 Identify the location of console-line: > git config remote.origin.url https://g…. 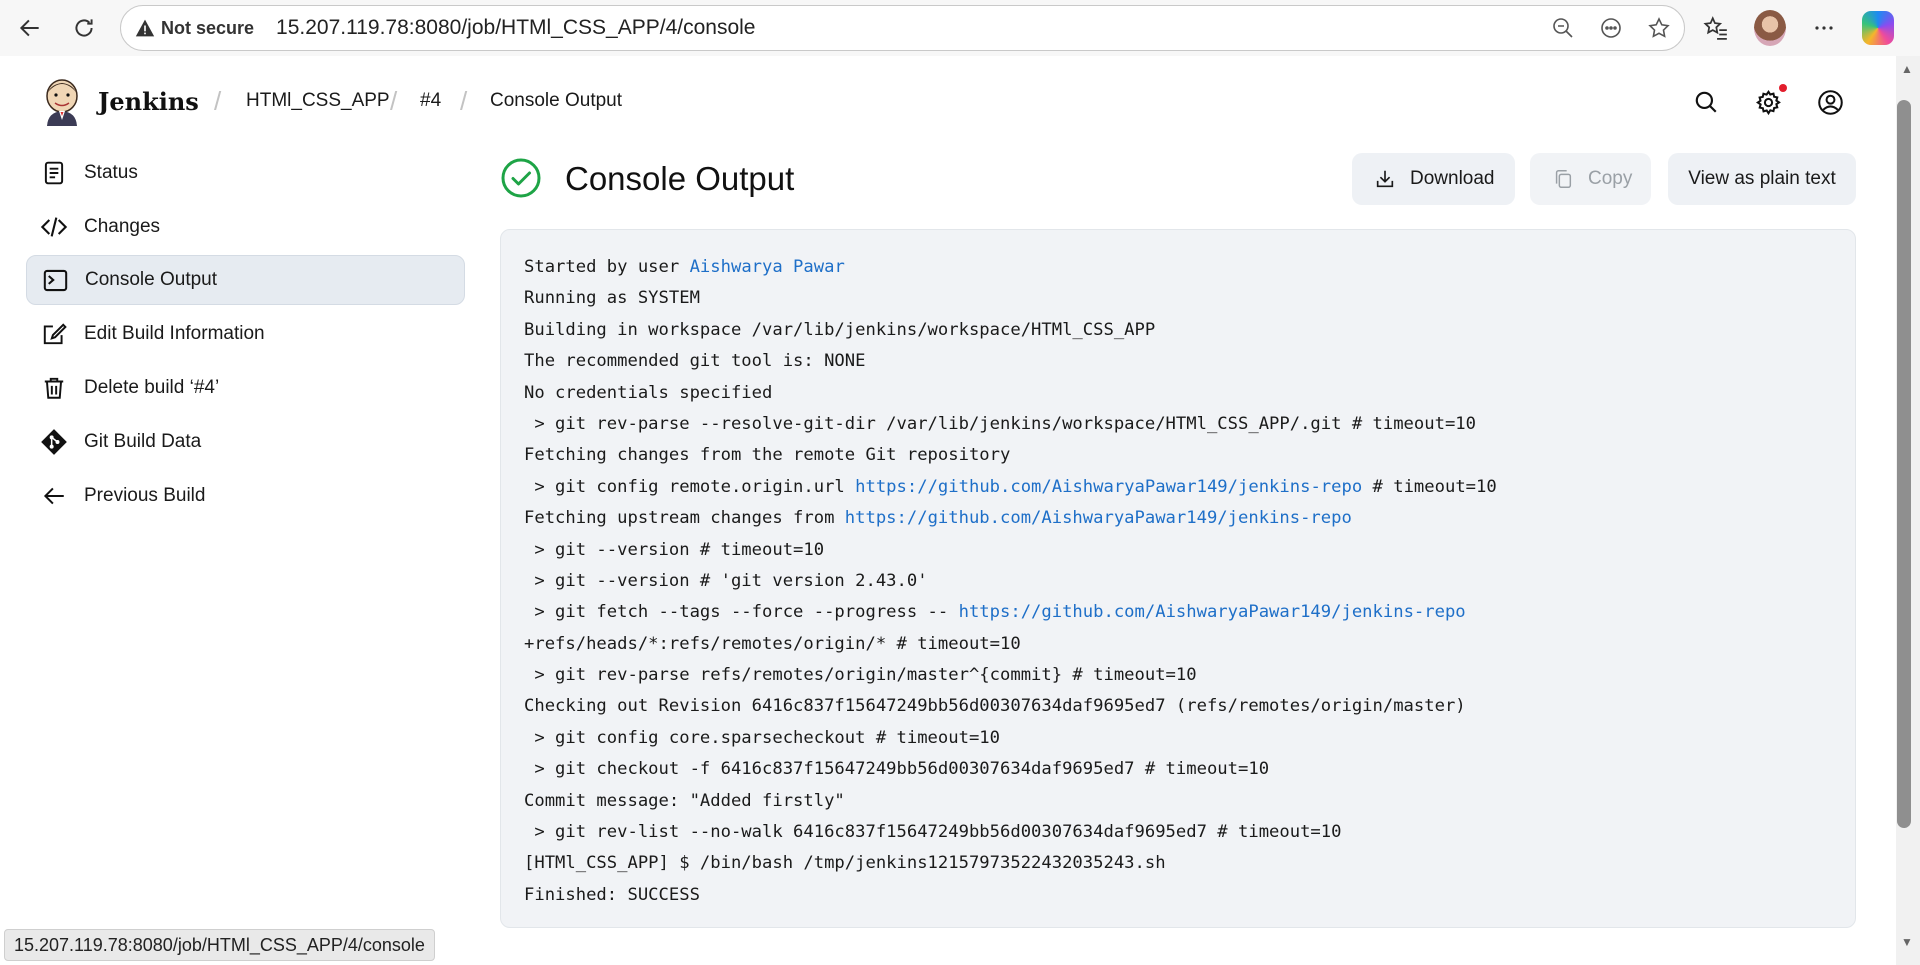
(1010, 486).